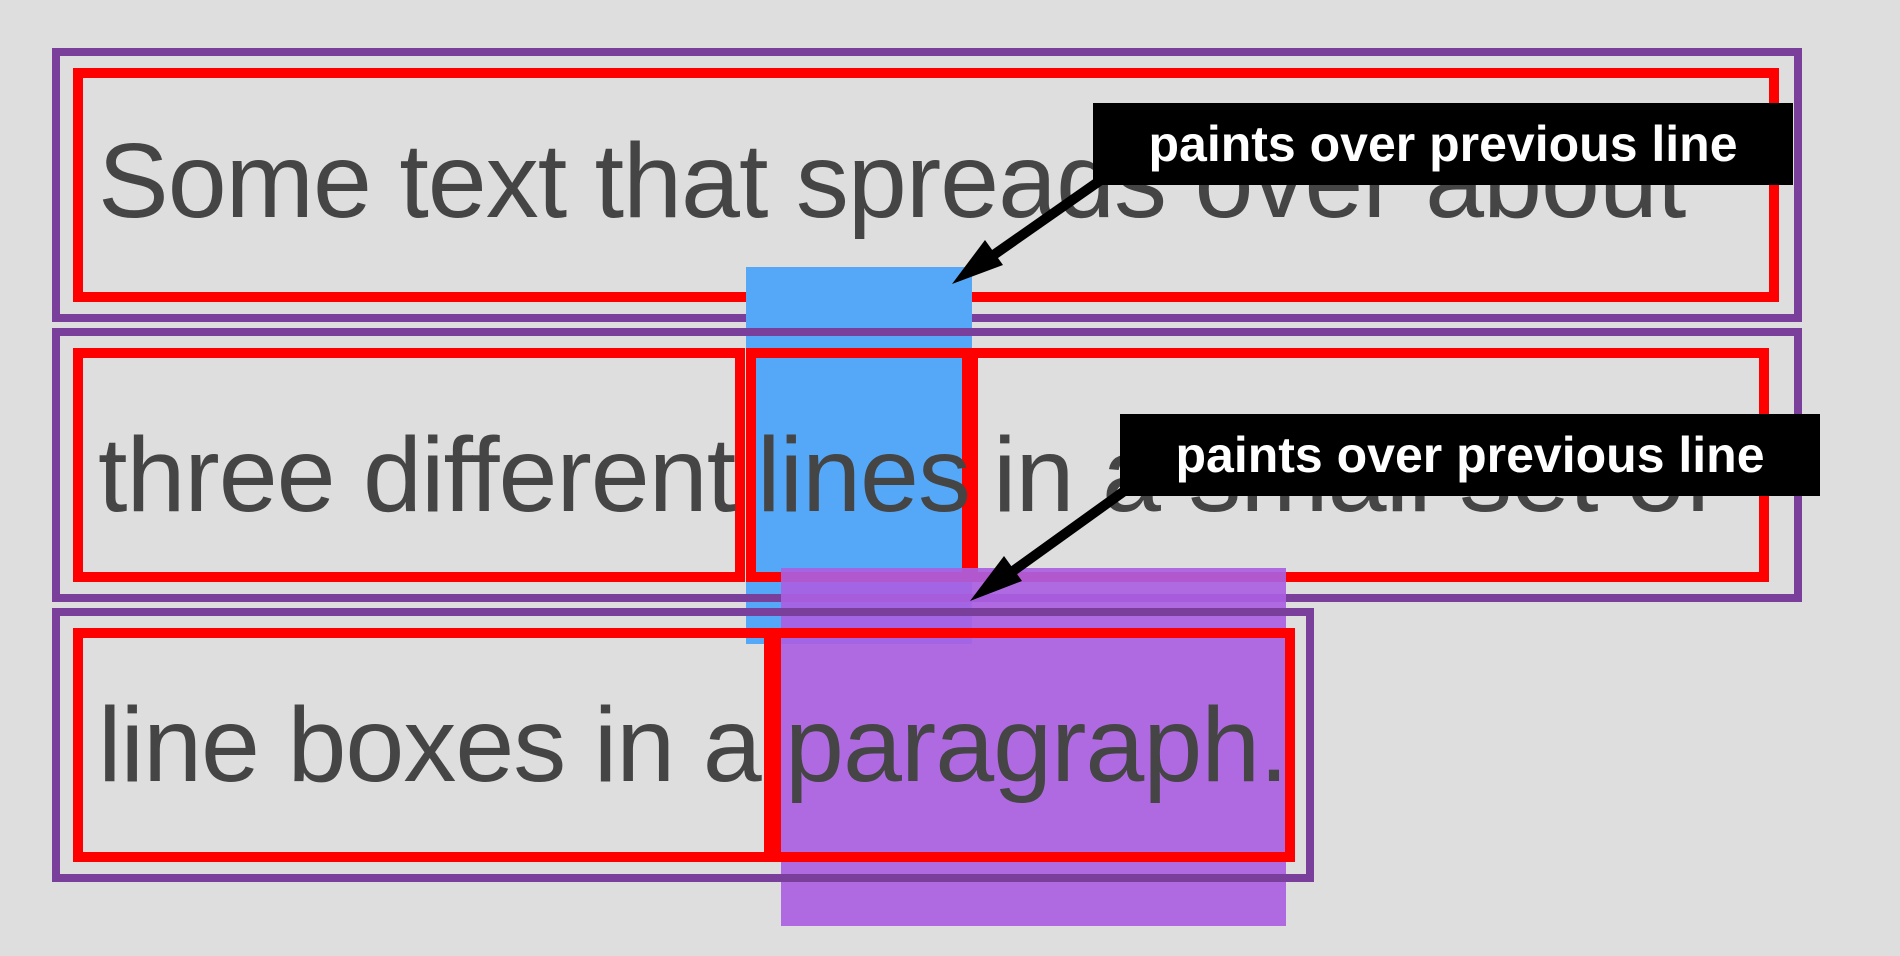 The height and width of the screenshot is (956, 1900). I want to click on line-3-segment-paragraph: paragraph., so click(1037, 745).